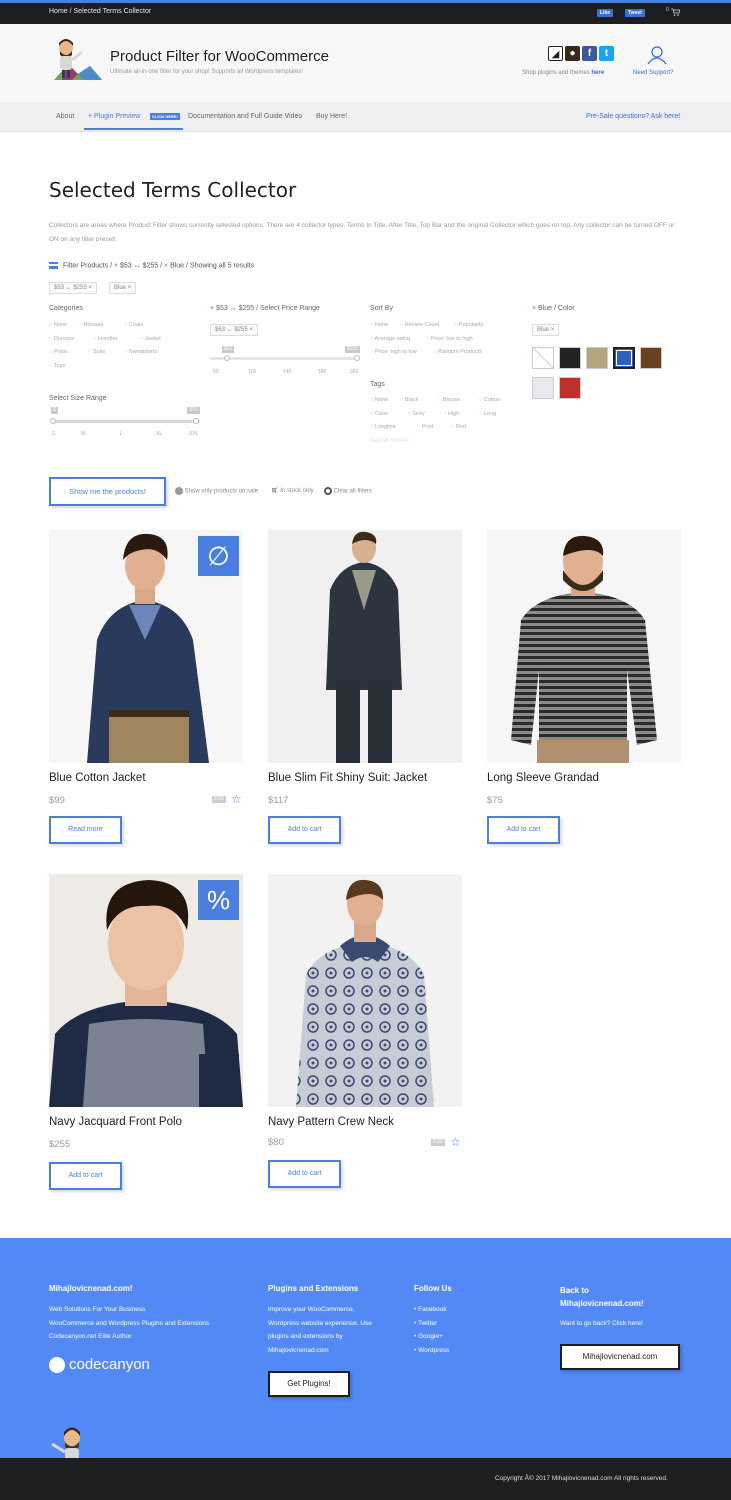 The width and height of the screenshot is (731, 1500). What do you see at coordinates (85, 830) in the screenshot?
I see `read-more-button: Read more` at bounding box center [85, 830].